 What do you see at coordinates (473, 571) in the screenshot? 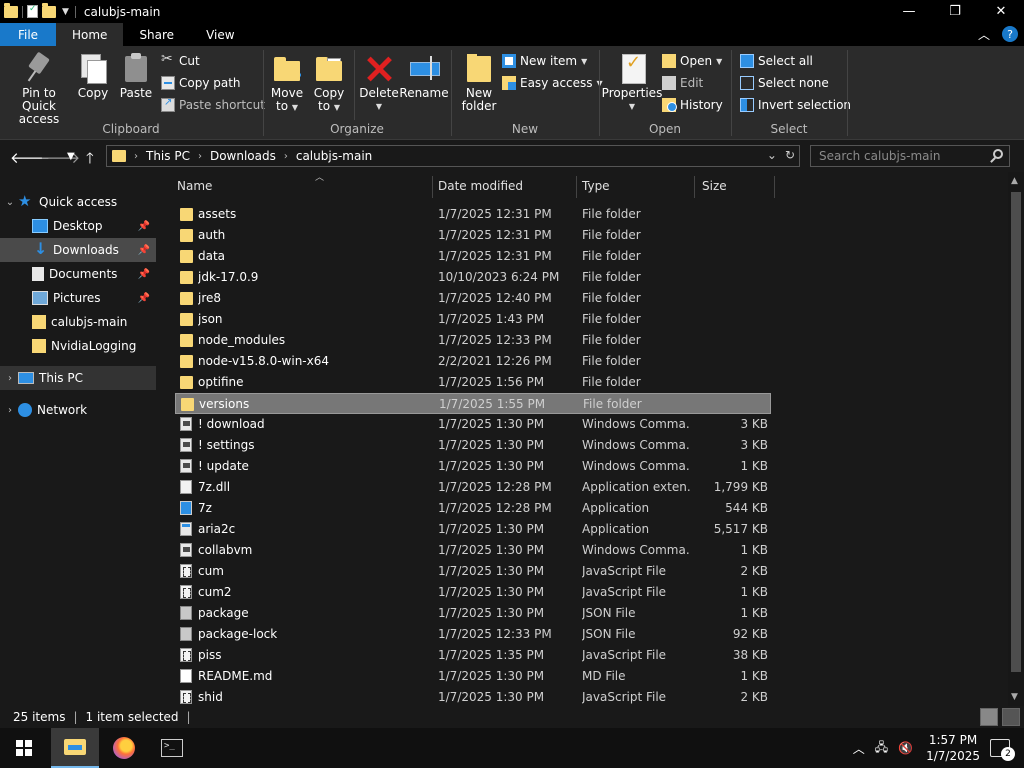
I see `table-row: cum 1/7/2025 1:30 PM JavaScript File 2 KB` at bounding box center [473, 571].